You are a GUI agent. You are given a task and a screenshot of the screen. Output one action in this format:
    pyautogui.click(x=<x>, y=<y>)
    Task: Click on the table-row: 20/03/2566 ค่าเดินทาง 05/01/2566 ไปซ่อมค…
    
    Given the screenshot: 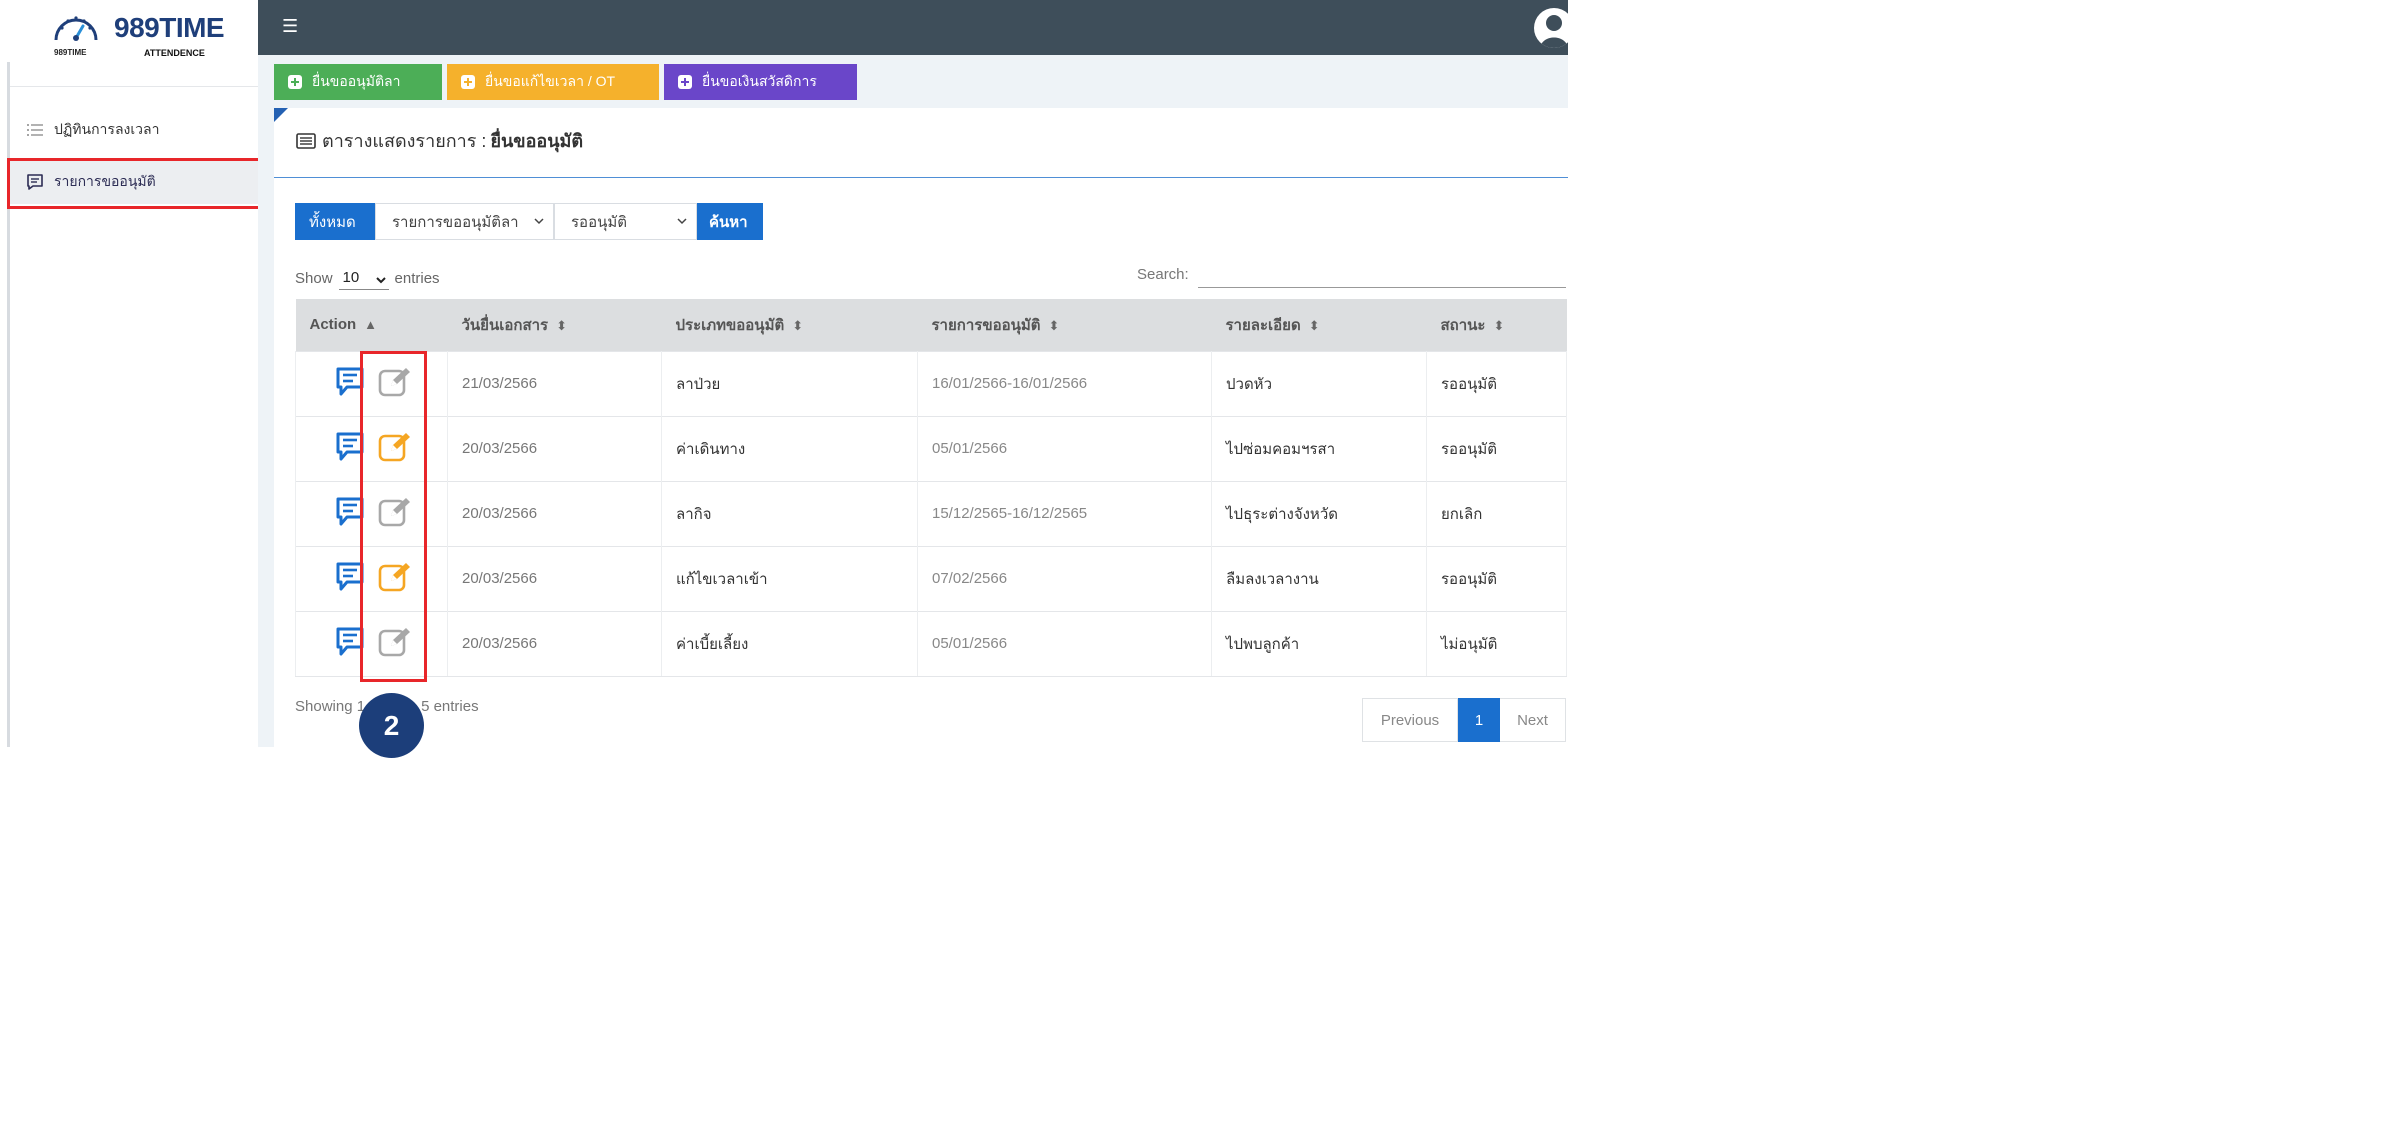 What is the action you would take?
    pyautogui.click(x=931, y=448)
    